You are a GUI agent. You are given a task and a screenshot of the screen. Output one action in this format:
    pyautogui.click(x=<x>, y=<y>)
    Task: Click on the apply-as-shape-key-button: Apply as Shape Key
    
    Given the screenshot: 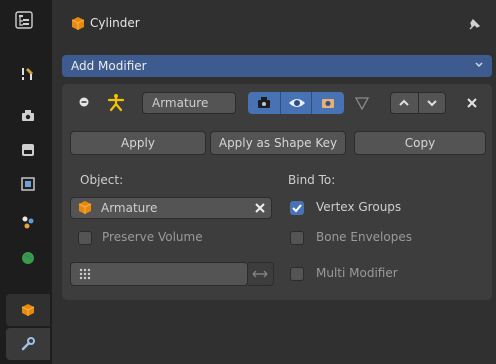 What is the action you would take?
    pyautogui.click(x=278, y=143)
    